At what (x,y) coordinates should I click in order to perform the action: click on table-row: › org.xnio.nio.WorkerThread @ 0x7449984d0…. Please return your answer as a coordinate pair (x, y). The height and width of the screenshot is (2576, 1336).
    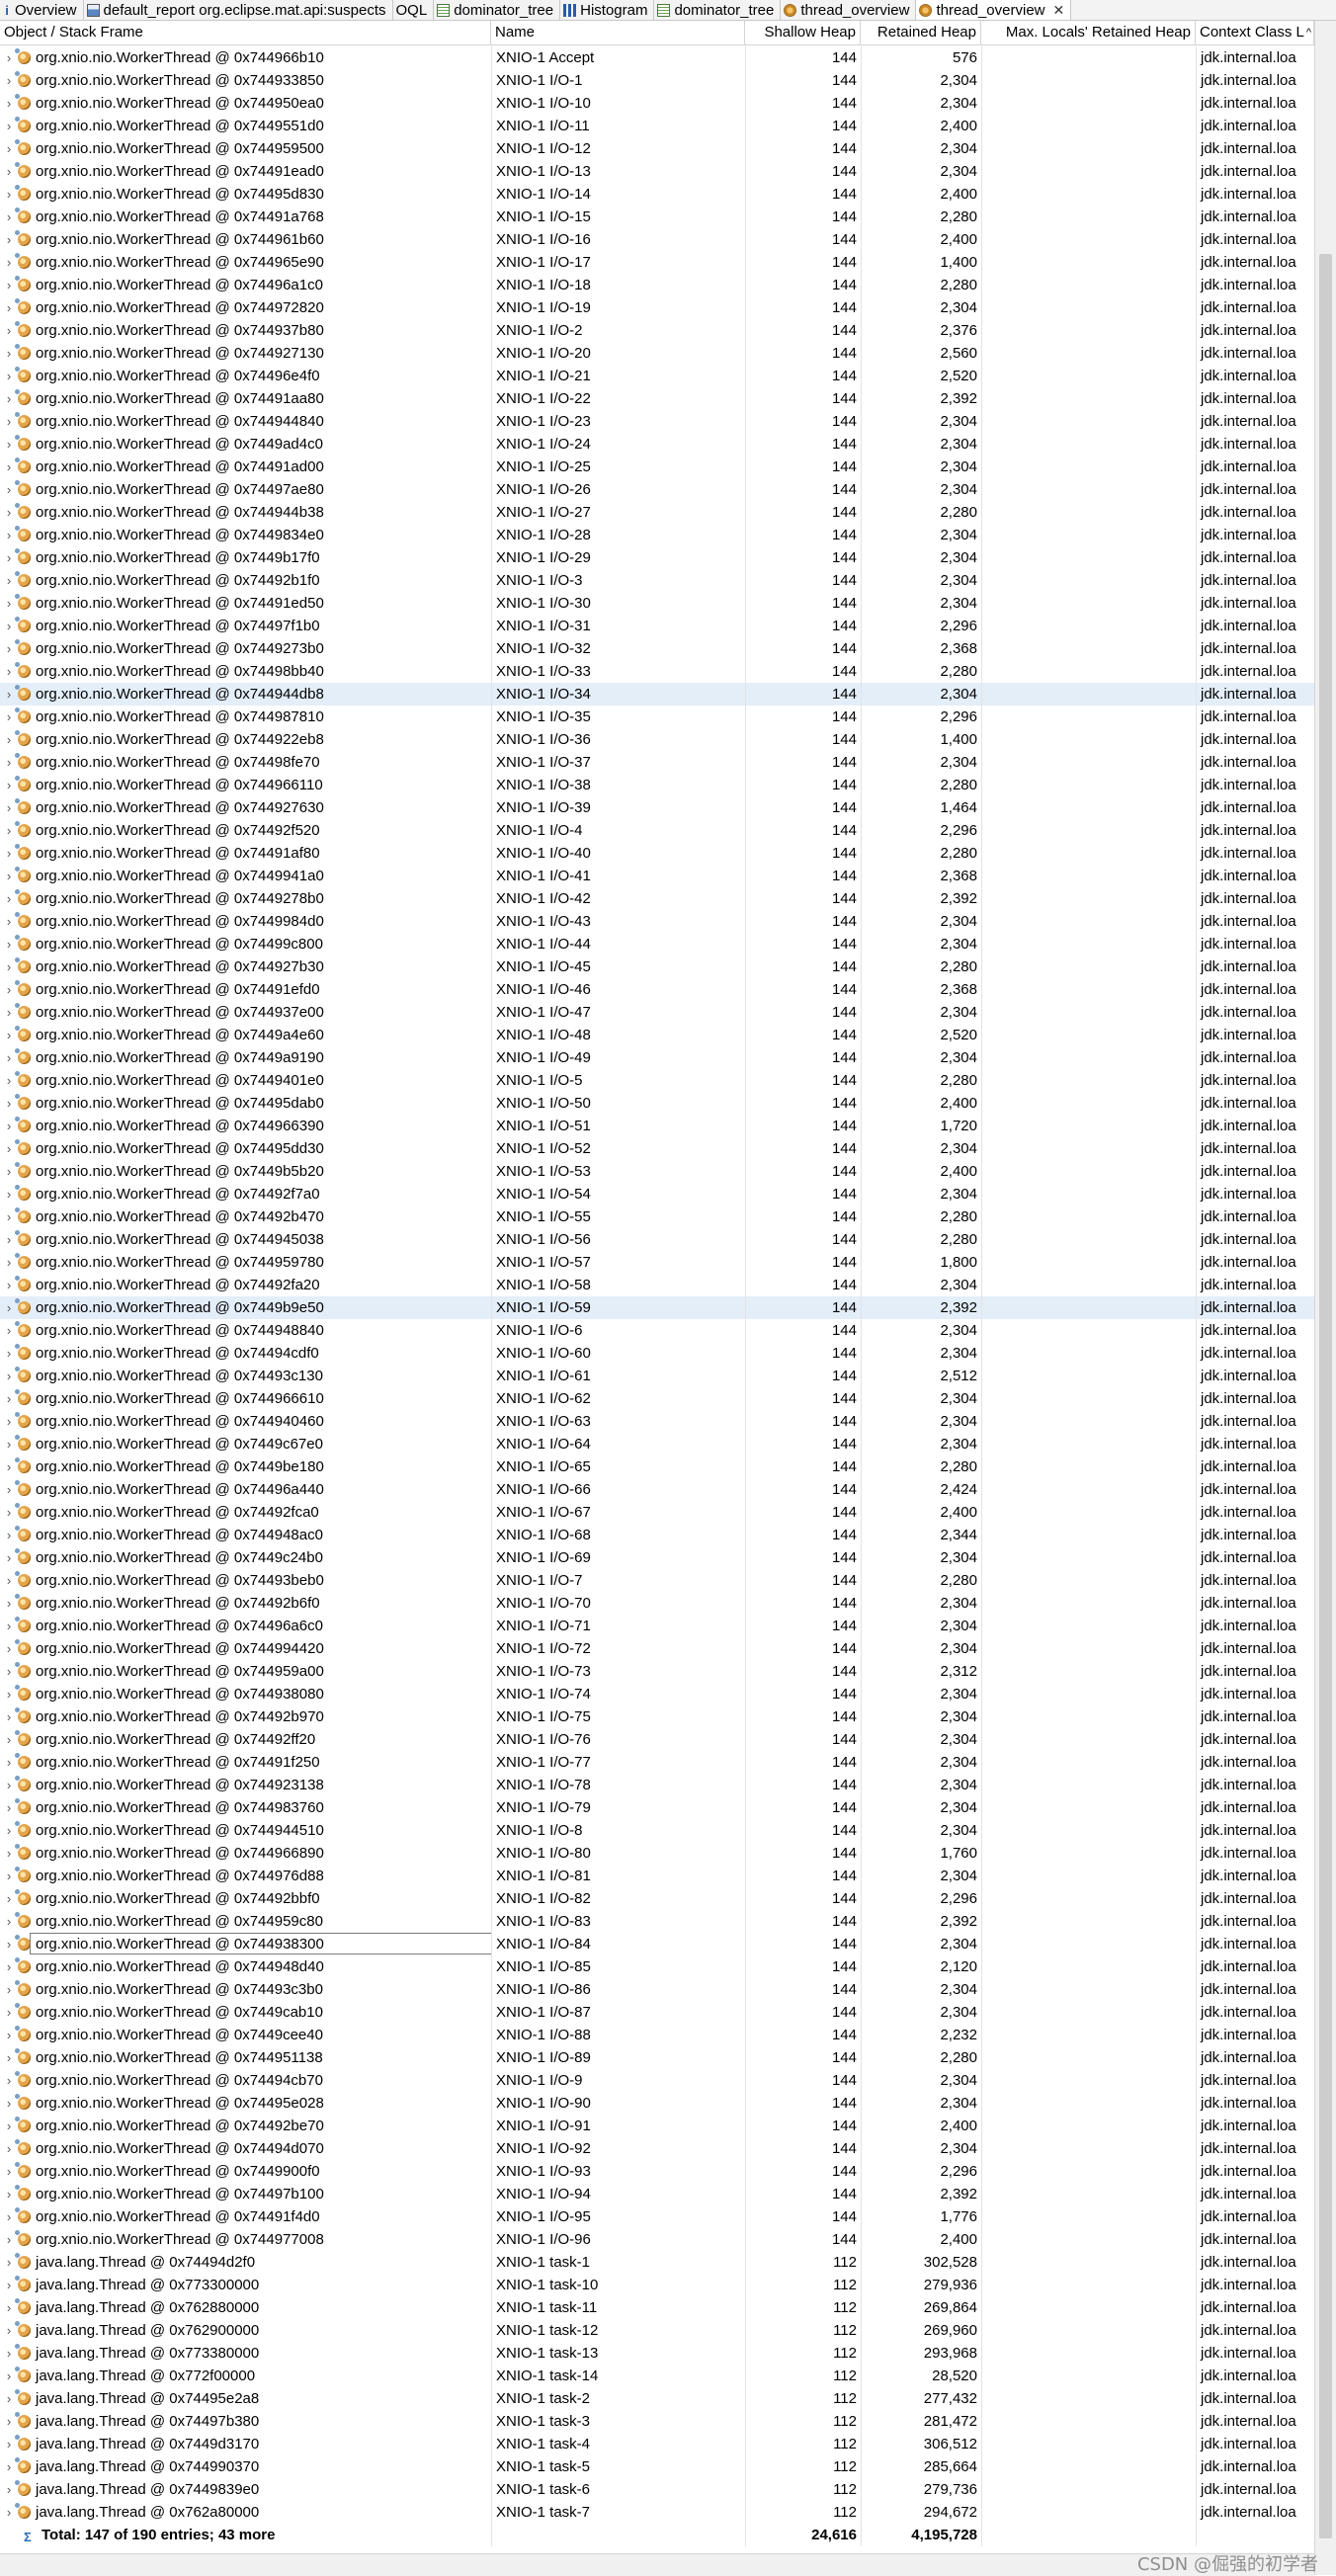
    Looking at the image, I should click on (657, 921).